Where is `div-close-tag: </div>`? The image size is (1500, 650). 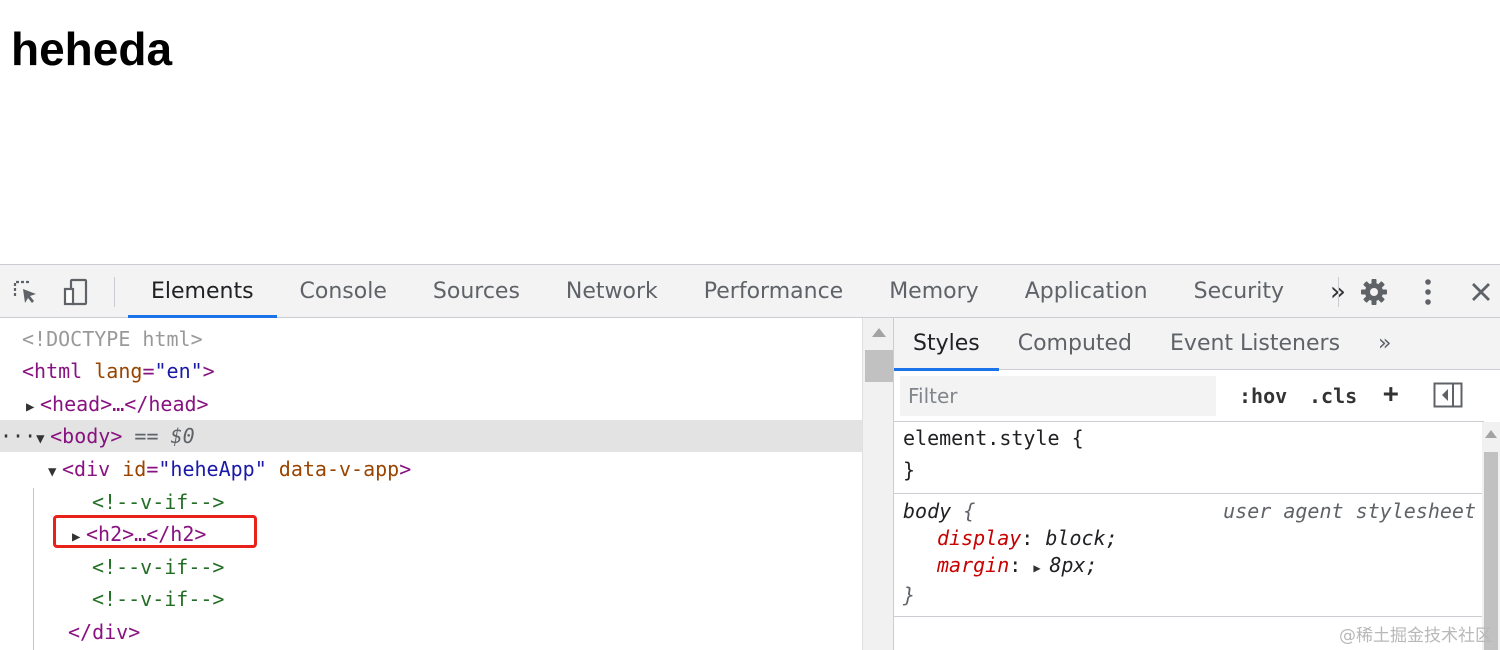
div-close-tag: </div> is located at coordinates (104, 632).